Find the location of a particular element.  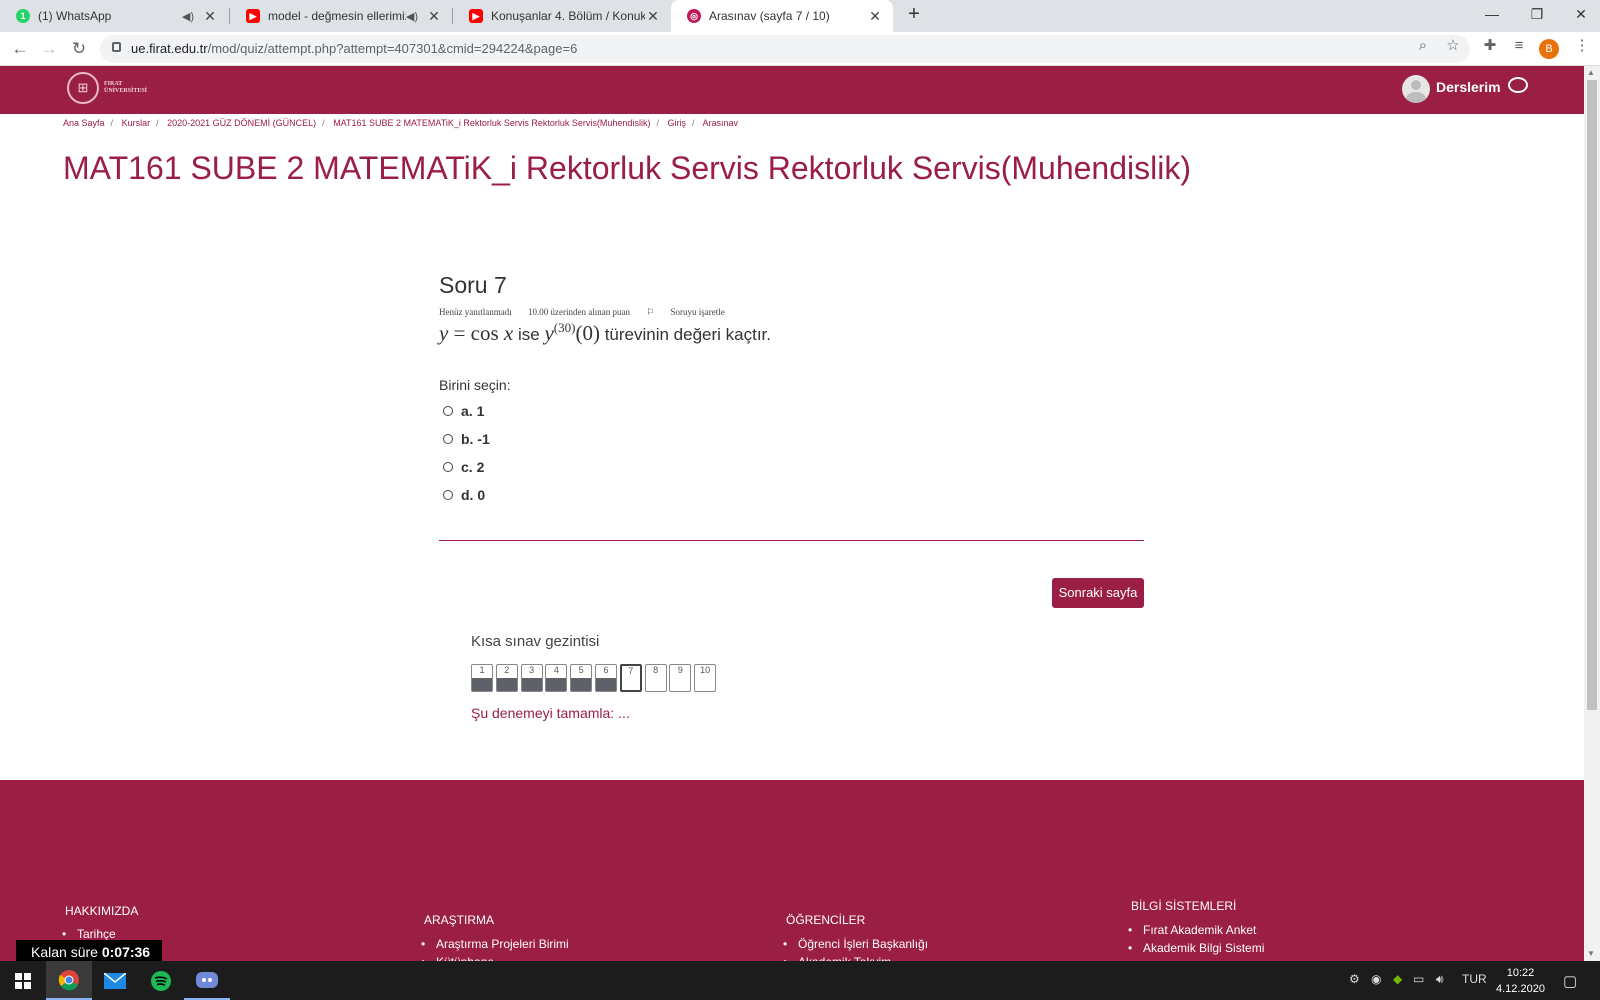

moodle-icon: ◎ is located at coordinates (694, 16).